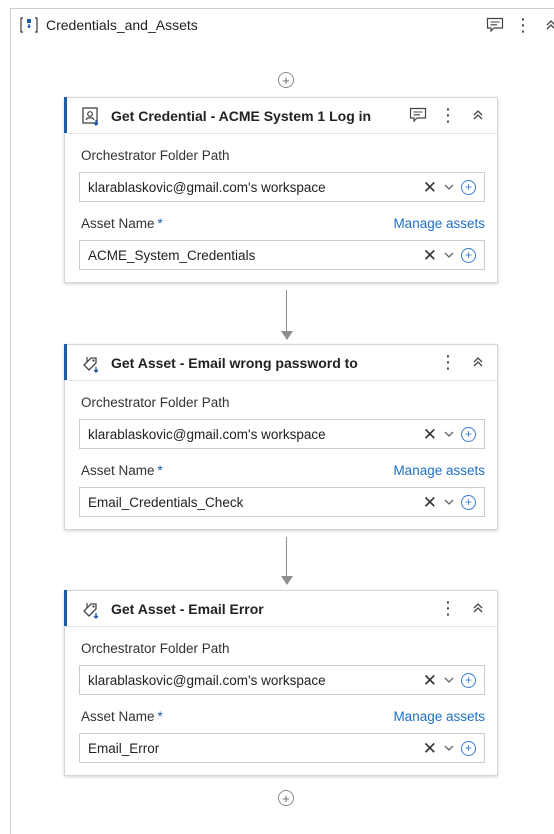 This screenshot has width=554, height=834. Describe the element at coordinates (282, 25) in the screenshot. I see `sequence-header: Credentials_and_Assets ⋮` at that location.